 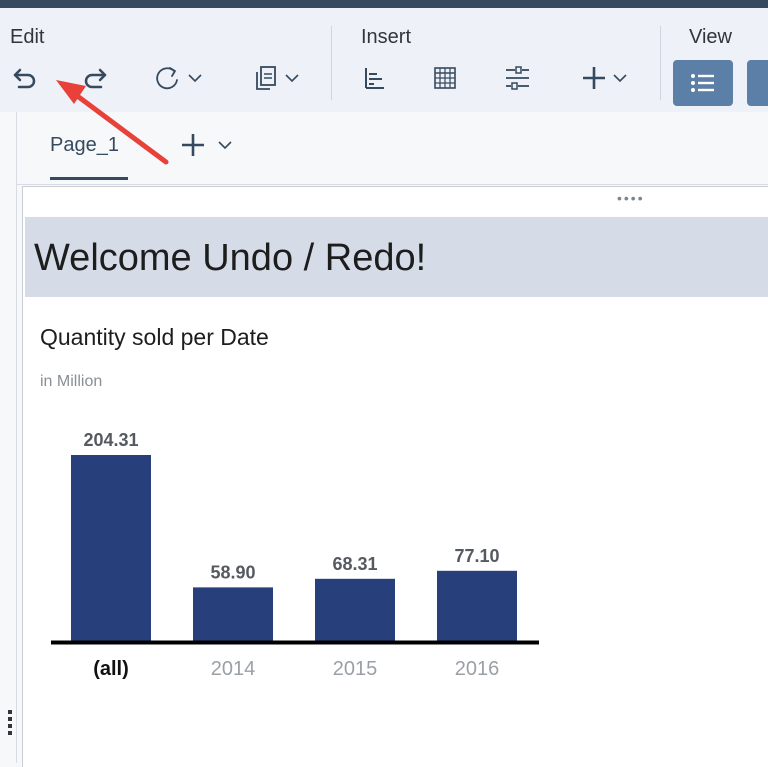 I want to click on redo-icon, so click(x=95, y=78).